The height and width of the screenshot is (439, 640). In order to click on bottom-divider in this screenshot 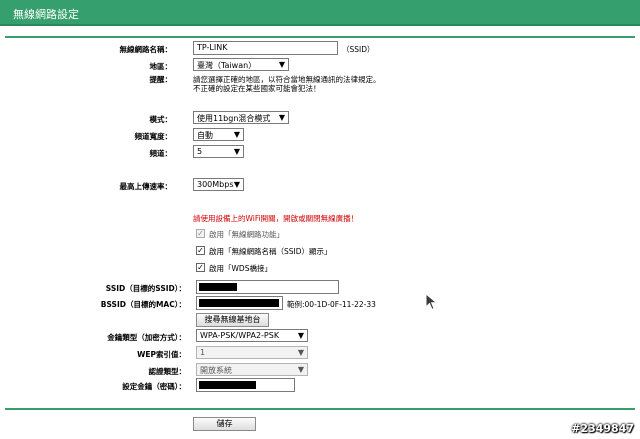, I will do `click(320, 409)`.